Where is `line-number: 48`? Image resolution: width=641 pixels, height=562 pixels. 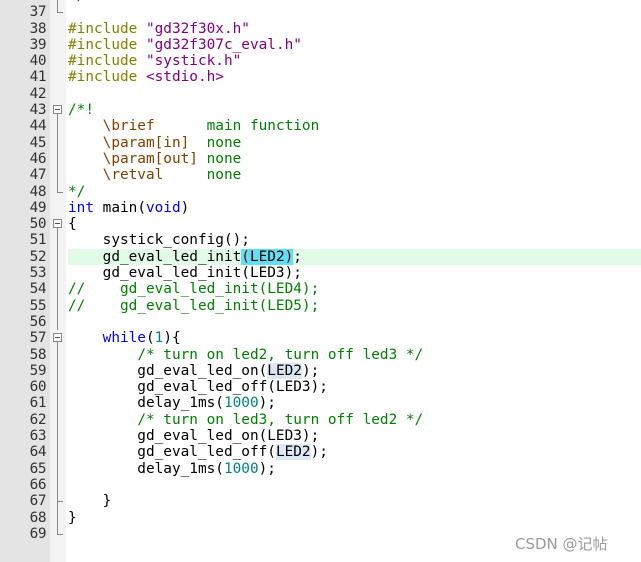 line-number: 48 is located at coordinates (38, 191).